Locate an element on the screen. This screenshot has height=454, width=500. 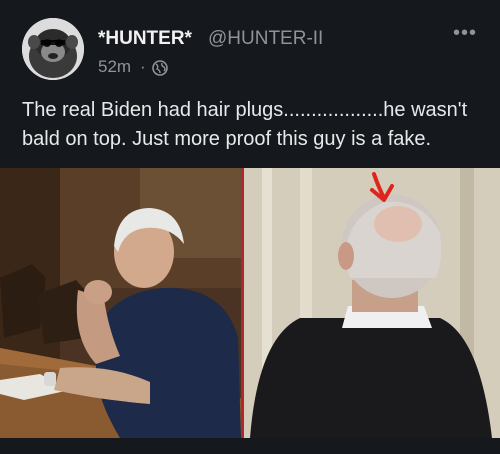
monkey-avatar-icon is located at coordinates (53, 49).